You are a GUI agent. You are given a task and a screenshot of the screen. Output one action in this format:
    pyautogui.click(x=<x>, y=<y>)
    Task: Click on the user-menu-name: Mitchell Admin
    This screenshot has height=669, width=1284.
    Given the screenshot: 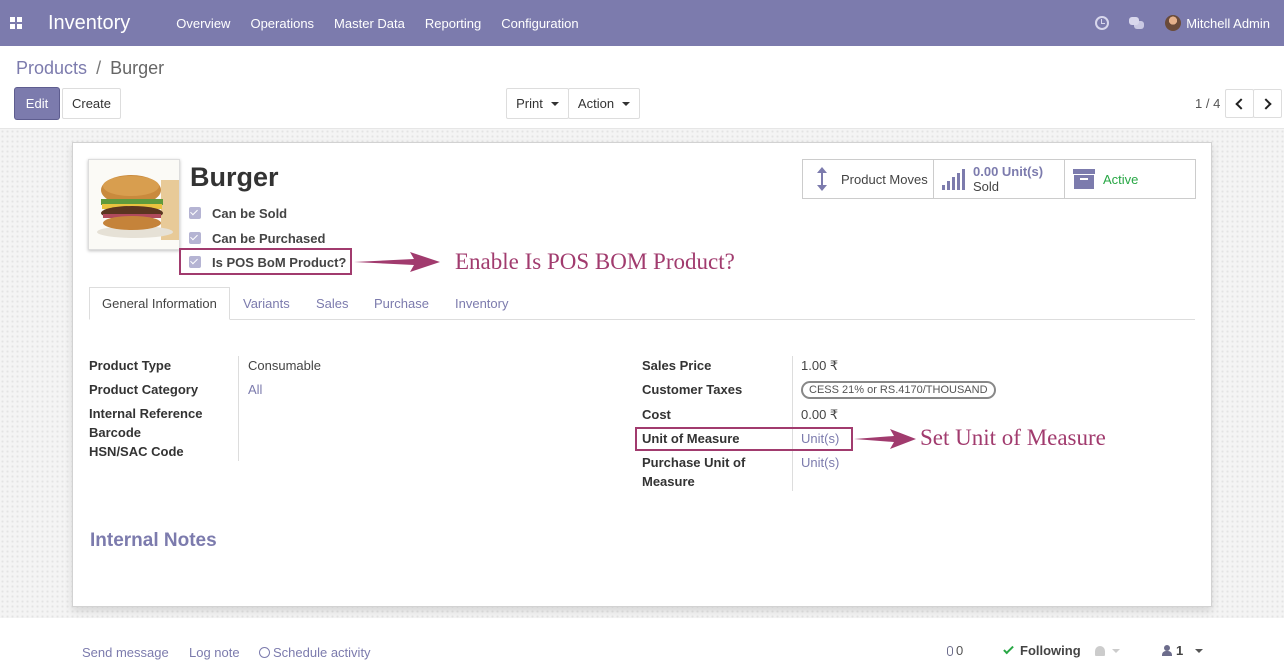 What is the action you would take?
    pyautogui.click(x=1228, y=23)
    